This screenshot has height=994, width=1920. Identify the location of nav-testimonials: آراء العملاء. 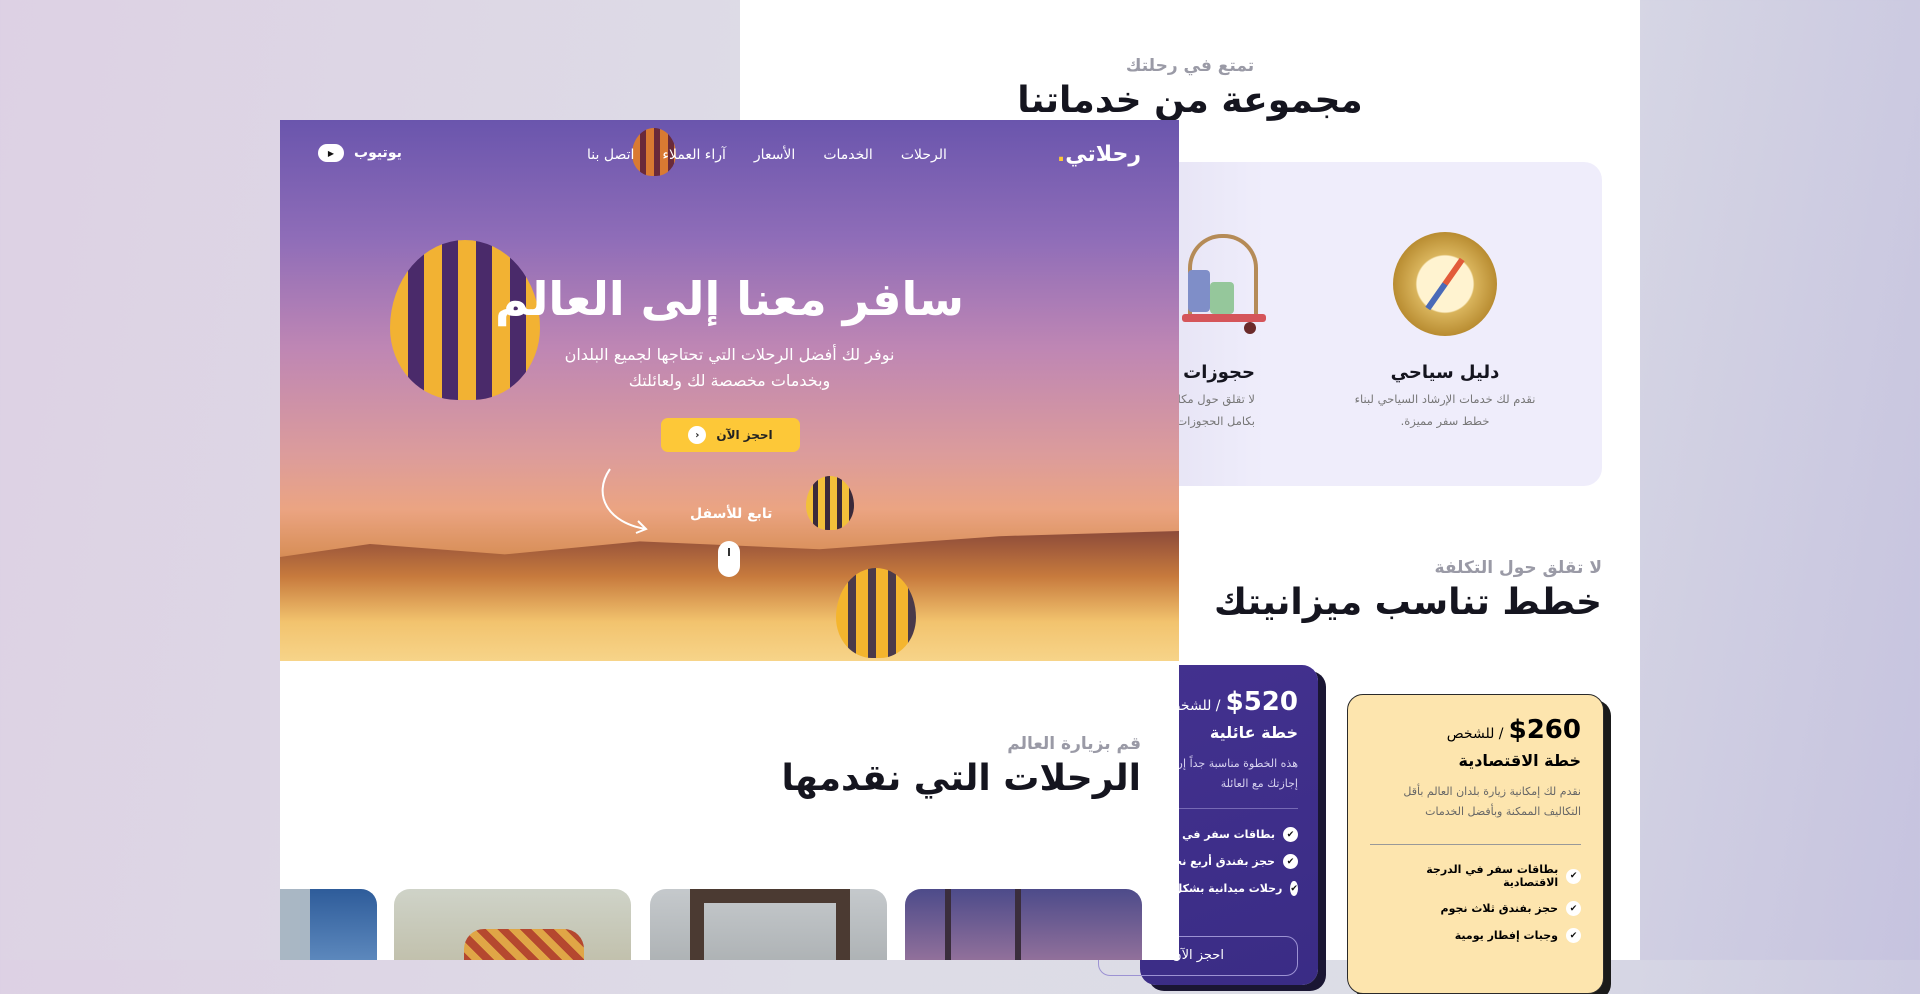
(694, 155).